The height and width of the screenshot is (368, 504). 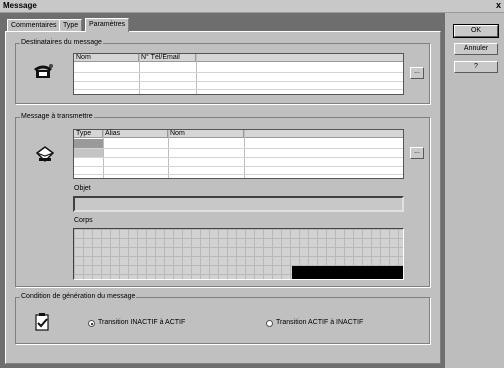 I want to click on radio-inactif-to-actif, so click(x=91, y=323).